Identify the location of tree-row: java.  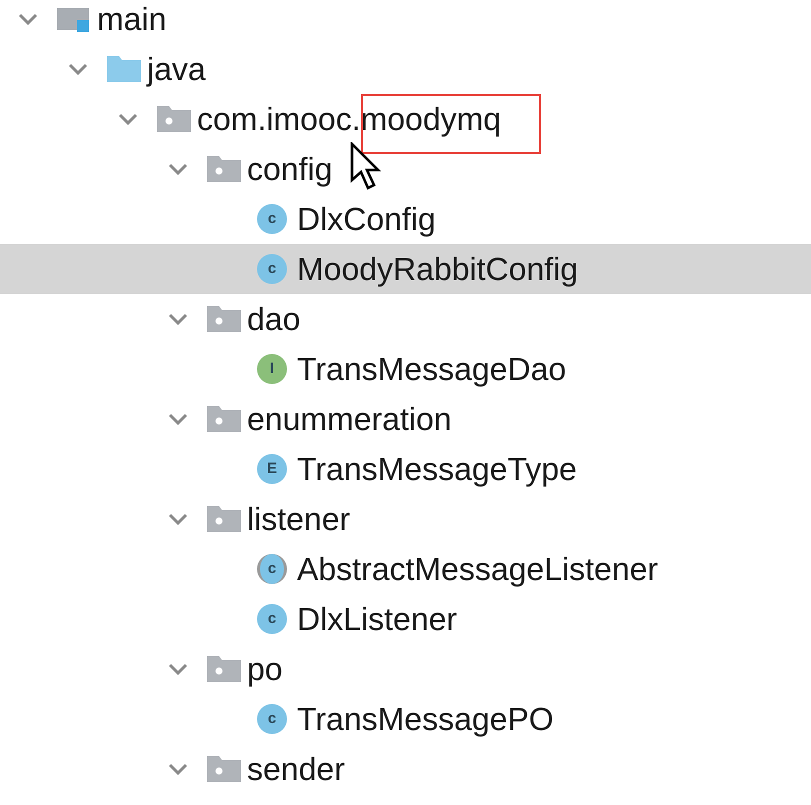
(405, 69).